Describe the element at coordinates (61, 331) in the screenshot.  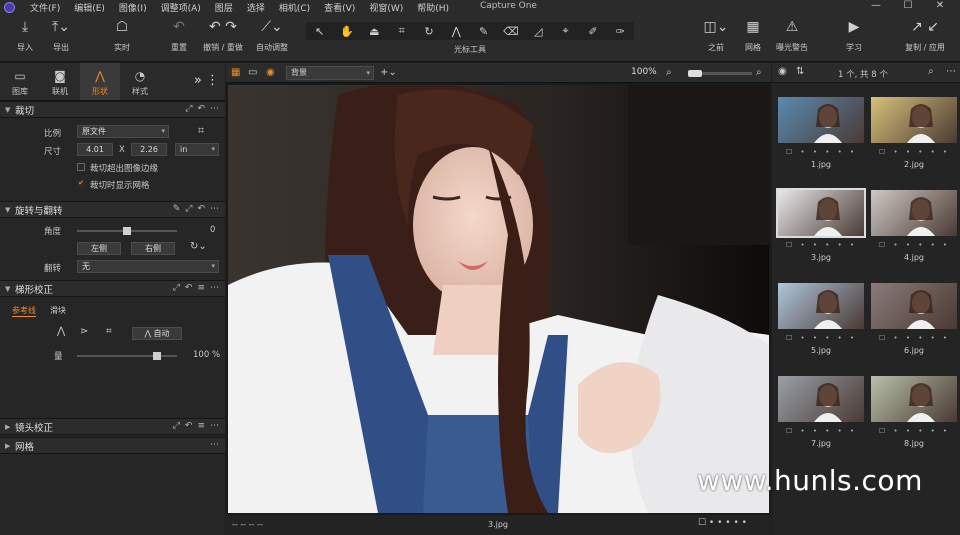
I see `keystone-vertical-icon: ⋀` at that location.